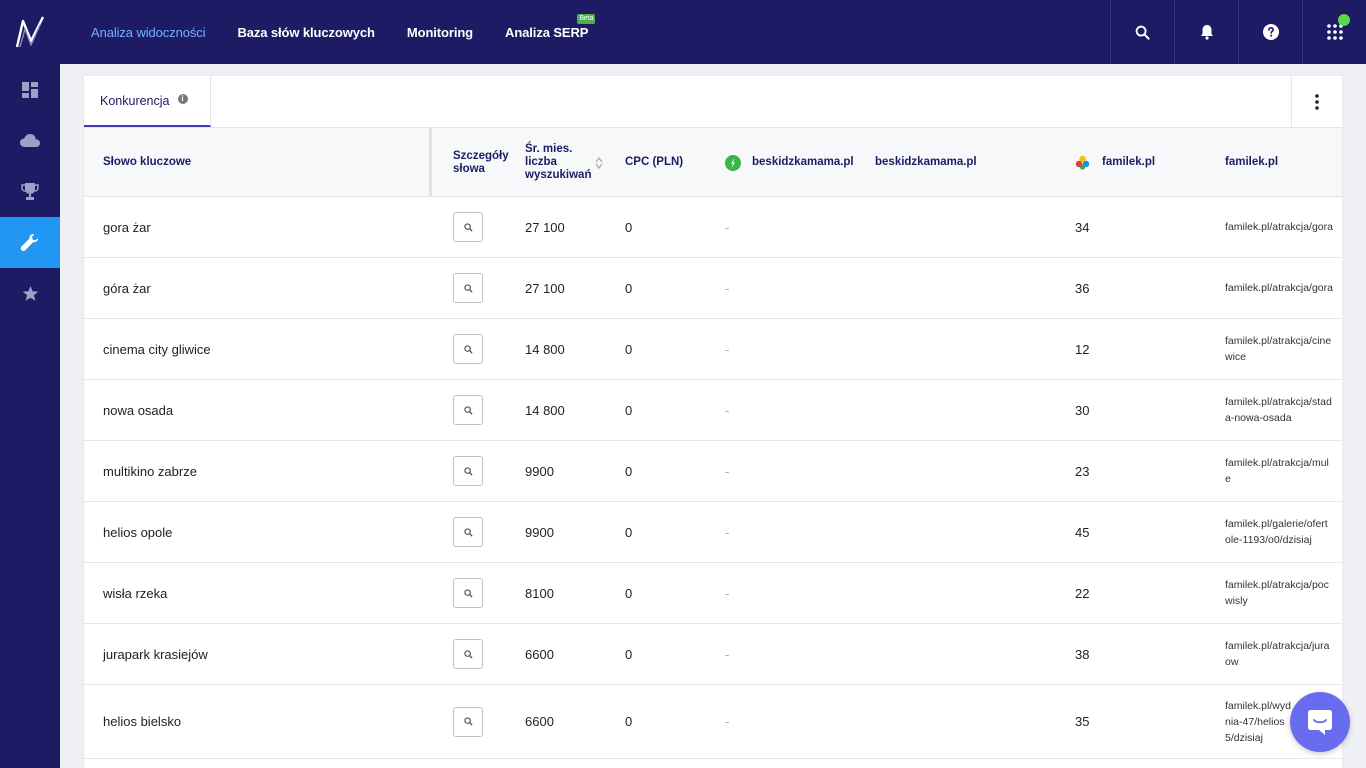 The height and width of the screenshot is (768, 1366). I want to click on nav-item-serp-analysis: Analiza SERP Beta, so click(550, 26).